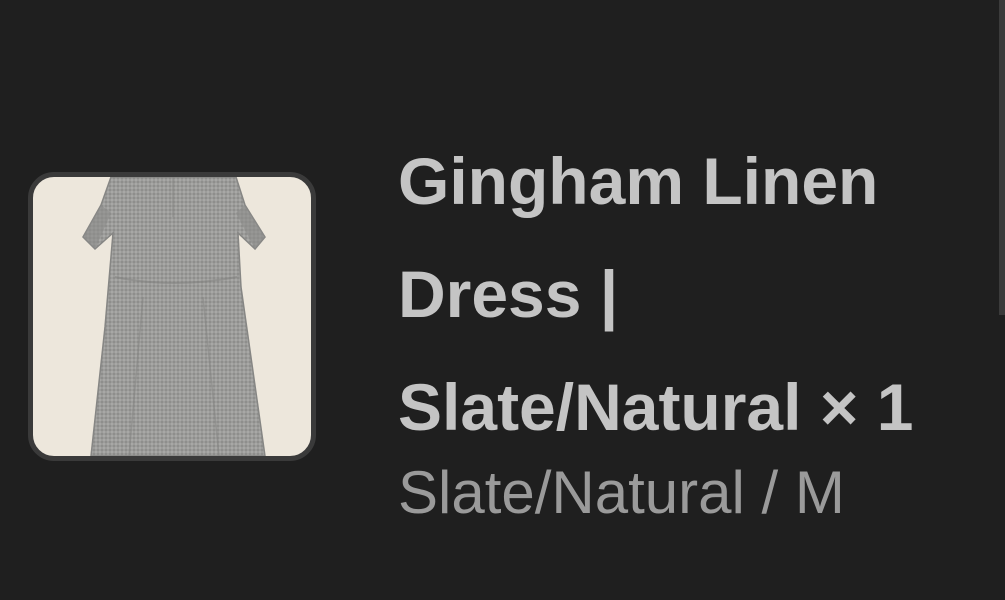 Image resolution: width=1005 pixels, height=600 pixels. I want to click on product-thumbnail, so click(172, 316).